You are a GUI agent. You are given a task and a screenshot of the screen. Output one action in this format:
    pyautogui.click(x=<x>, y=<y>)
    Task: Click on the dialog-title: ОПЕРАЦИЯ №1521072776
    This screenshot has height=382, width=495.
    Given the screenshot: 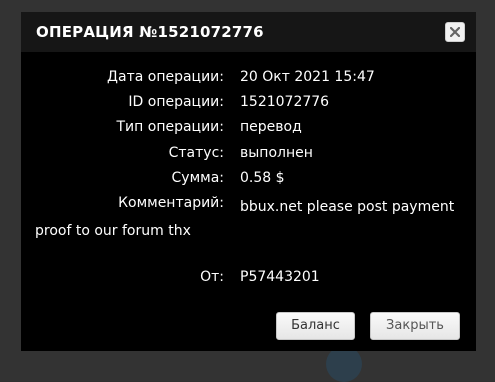 What is the action you would take?
    pyautogui.click(x=150, y=32)
    